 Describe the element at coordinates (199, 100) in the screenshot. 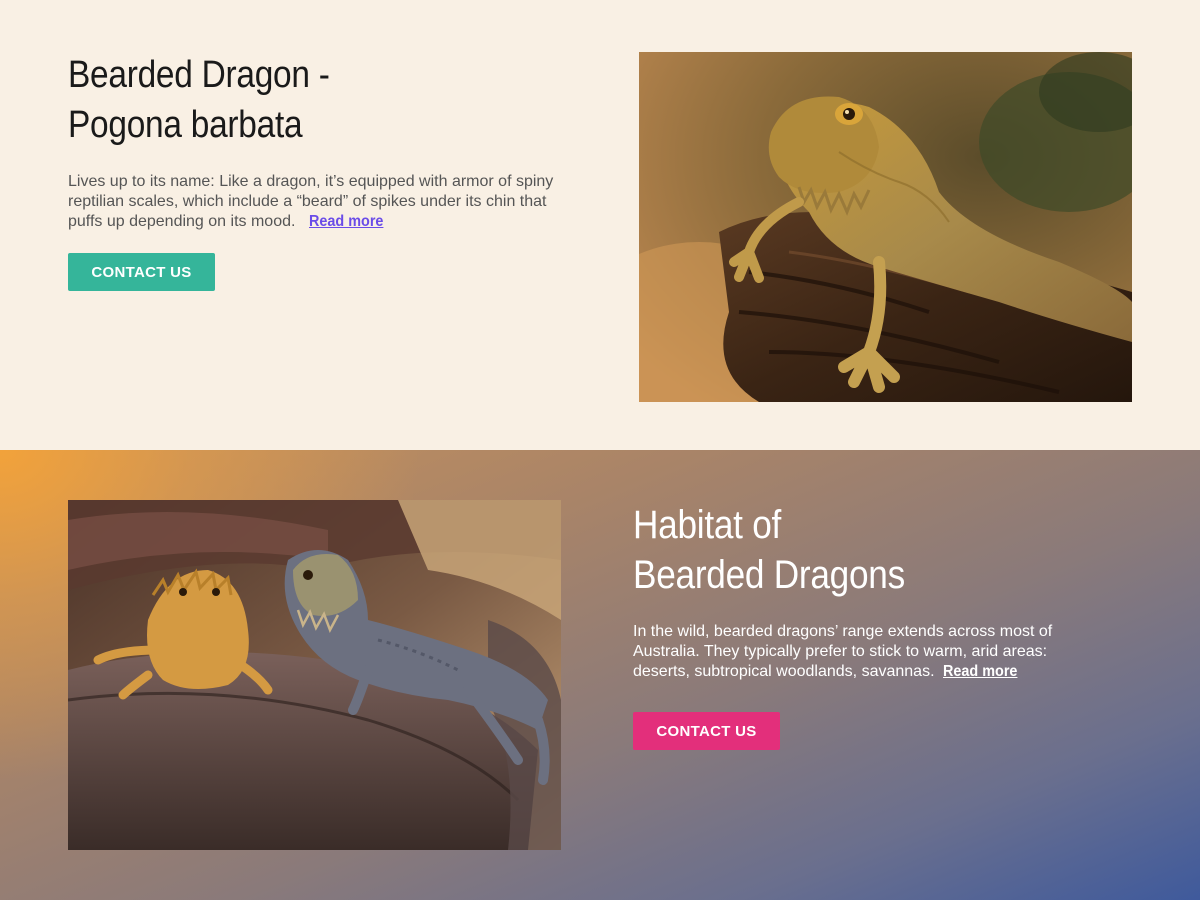

I see `species-title: Bearded Dragon - Pogona barbata` at that location.